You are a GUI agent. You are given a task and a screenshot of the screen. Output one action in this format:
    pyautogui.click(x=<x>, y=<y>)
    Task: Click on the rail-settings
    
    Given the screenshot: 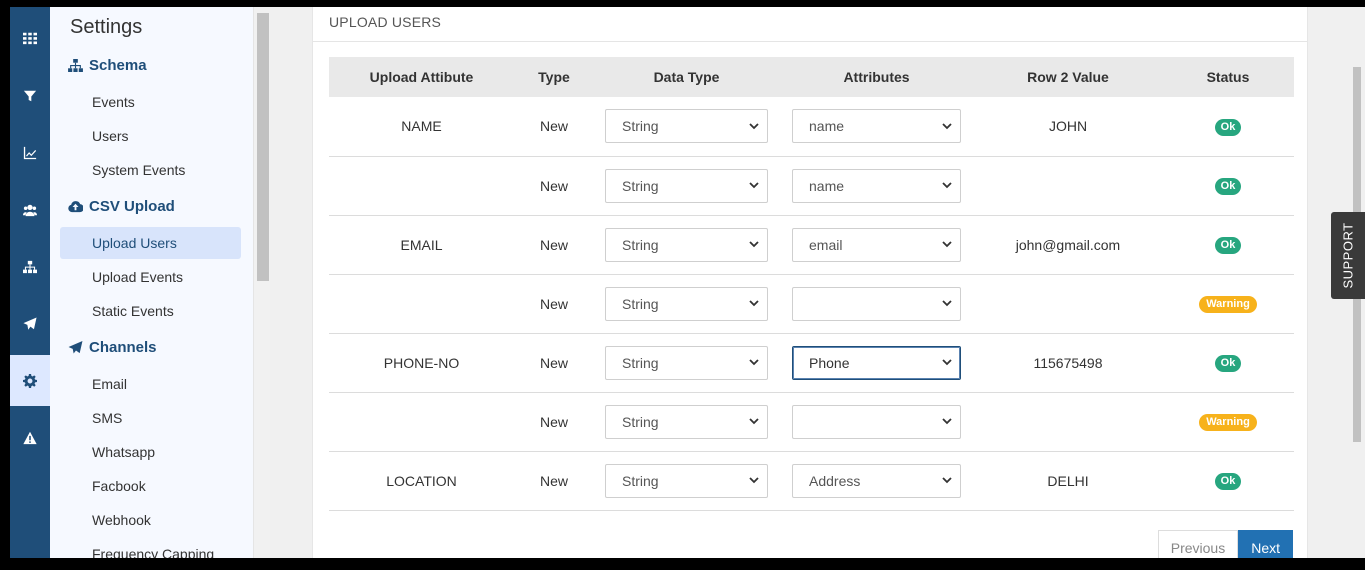 What is the action you would take?
    pyautogui.click(x=30, y=380)
    